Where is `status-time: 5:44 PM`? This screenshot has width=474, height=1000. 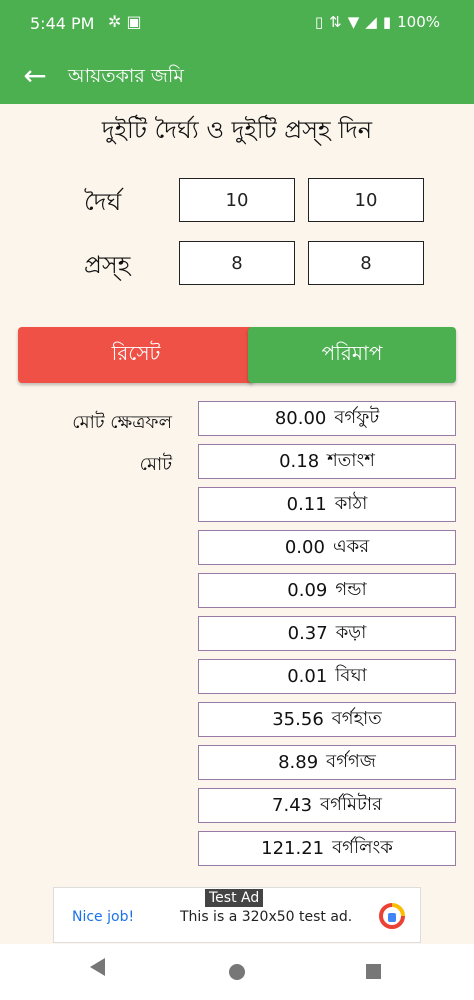 status-time: 5:44 PM is located at coordinates (62, 23).